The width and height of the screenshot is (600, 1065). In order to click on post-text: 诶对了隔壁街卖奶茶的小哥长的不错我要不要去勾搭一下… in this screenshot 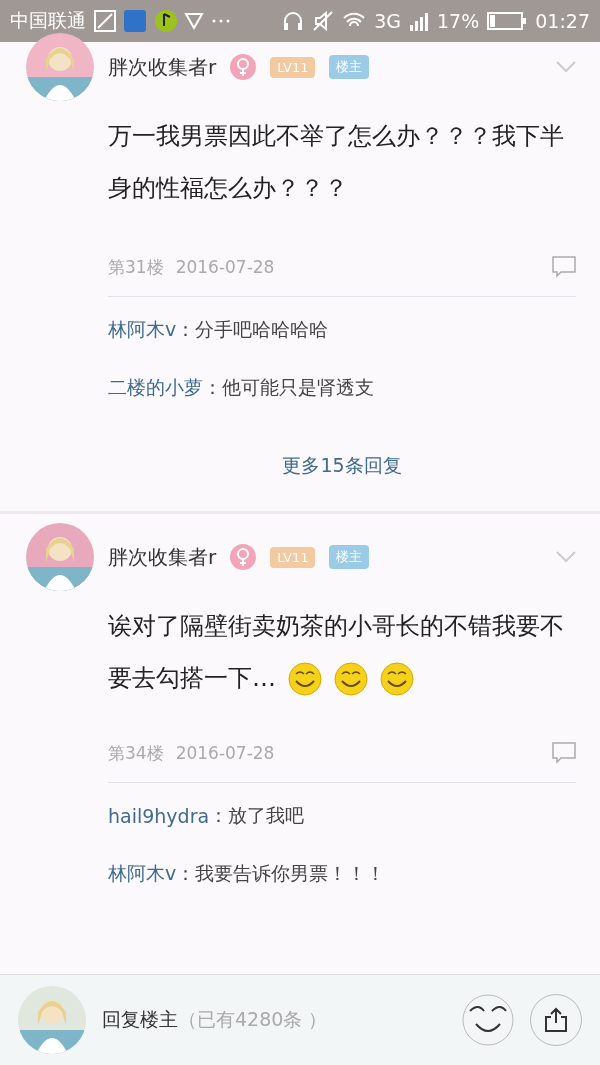, I will do `click(342, 662)`.